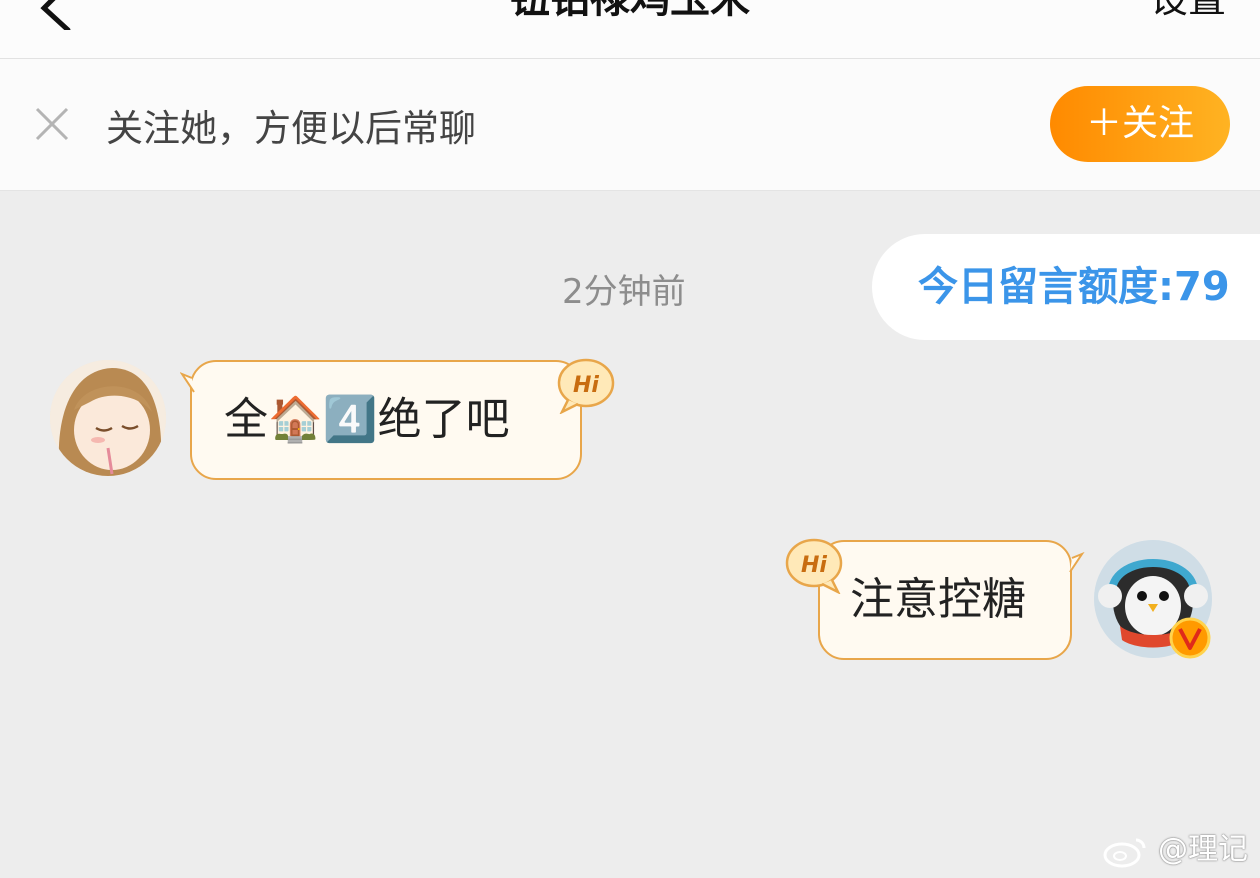 The width and height of the screenshot is (1260, 878). Describe the element at coordinates (1190, 638) in the screenshot. I see `verified-v-badge-icon` at that location.